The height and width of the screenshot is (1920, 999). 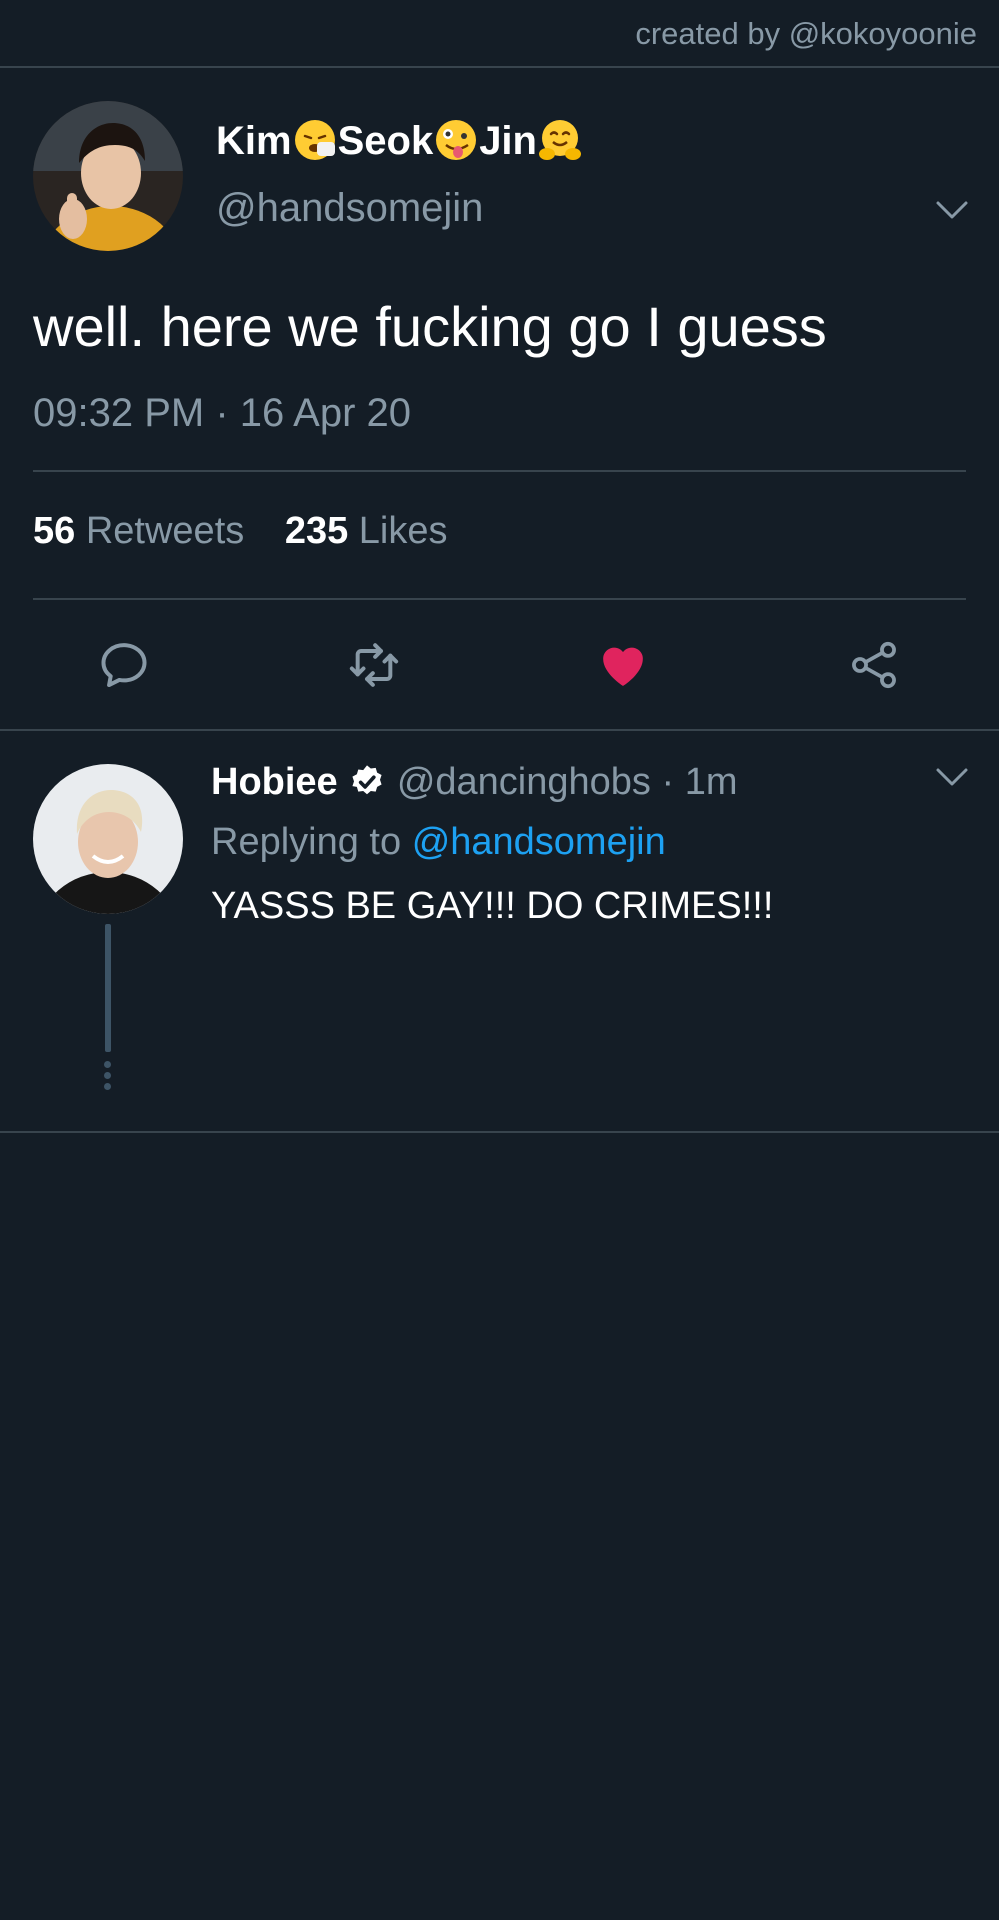 What do you see at coordinates (806, 33) in the screenshot?
I see `credit-text: created by @kokoyoonie` at bounding box center [806, 33].